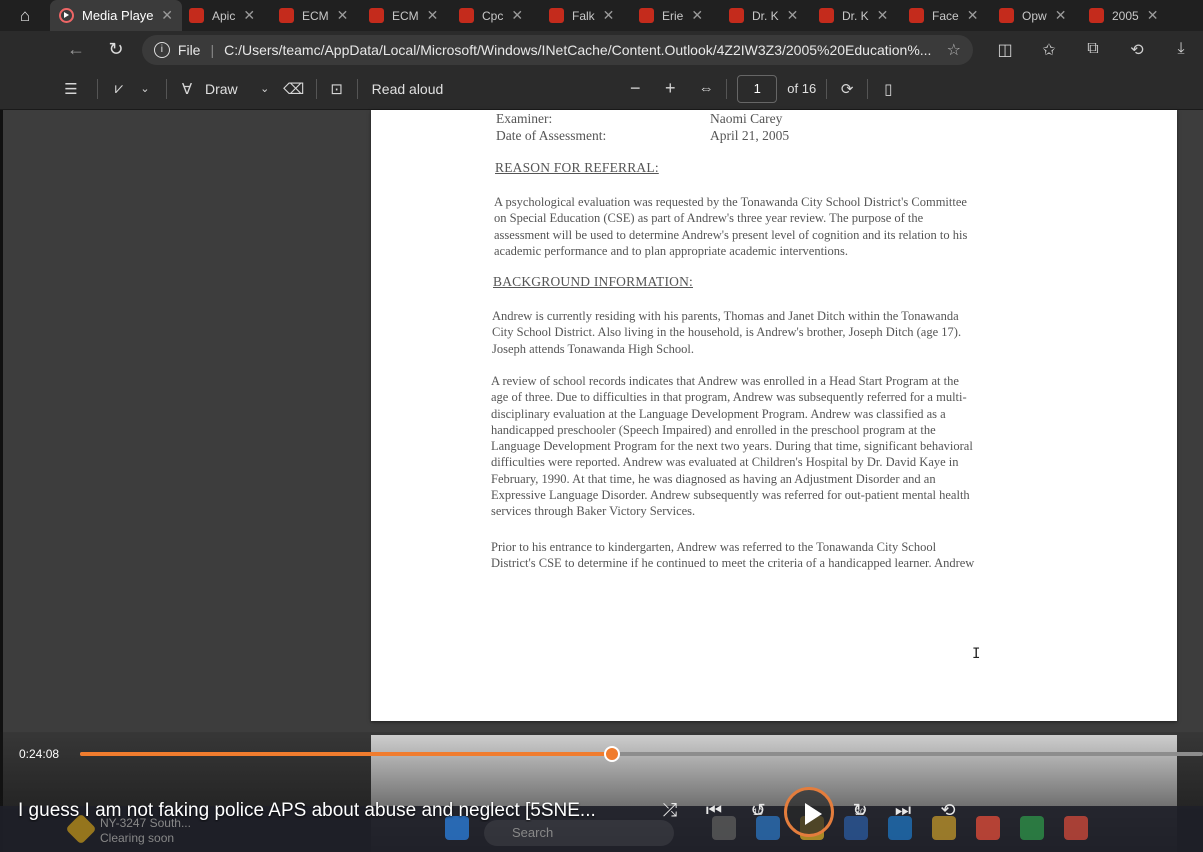 The height and width of the screenshot is (852, 1203). I want to click on tab-11: 2005 ✕, so click(1127, 15).